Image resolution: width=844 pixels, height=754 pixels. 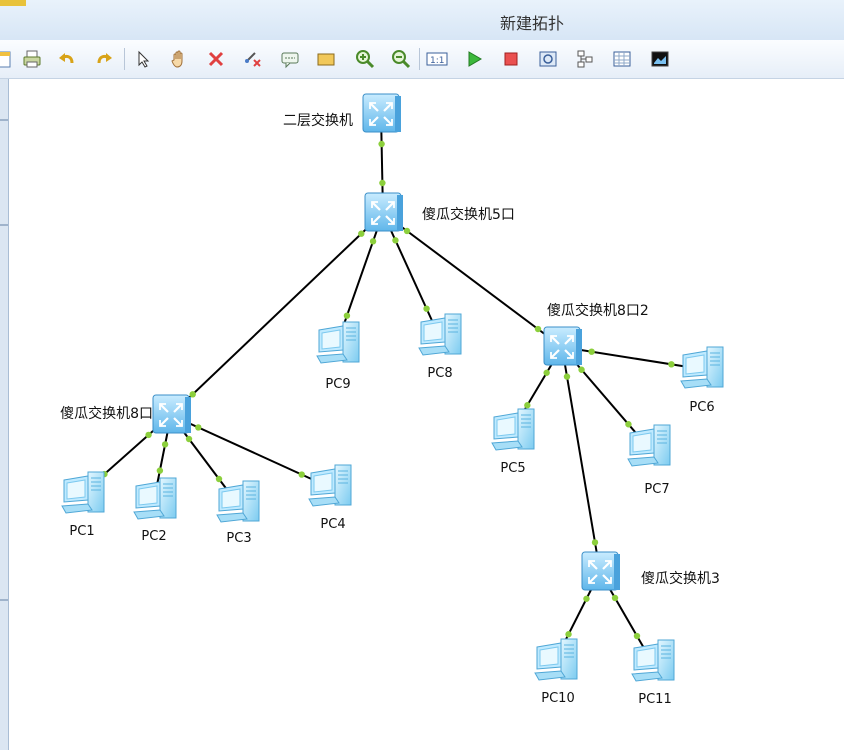 I want to click on pc-pc8, so click(x=440, y=334).